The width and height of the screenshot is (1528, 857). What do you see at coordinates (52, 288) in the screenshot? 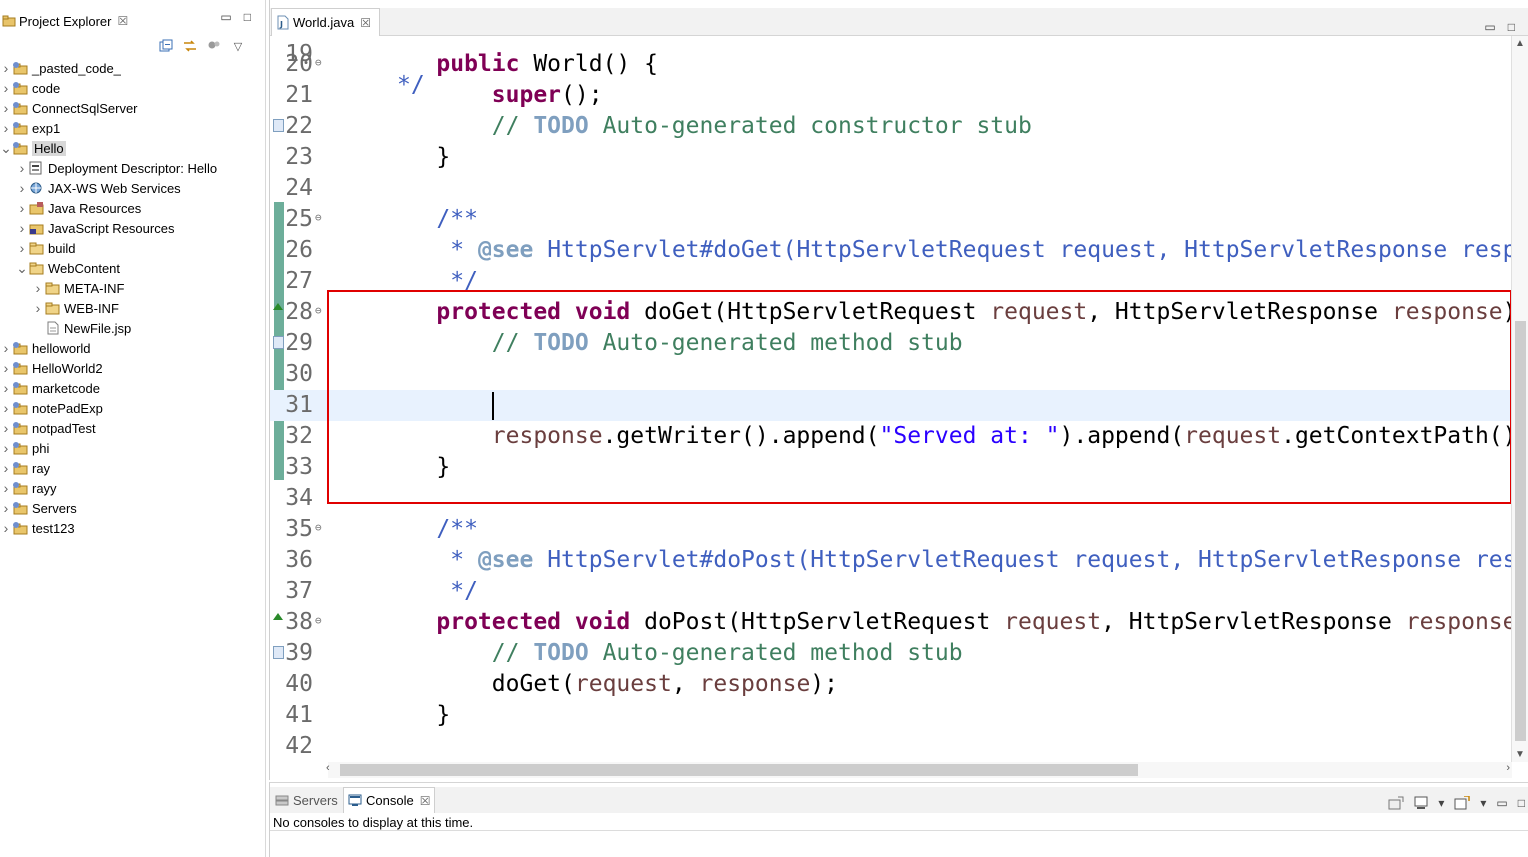
I see `folder-icon` at bounding box center [52, 288].